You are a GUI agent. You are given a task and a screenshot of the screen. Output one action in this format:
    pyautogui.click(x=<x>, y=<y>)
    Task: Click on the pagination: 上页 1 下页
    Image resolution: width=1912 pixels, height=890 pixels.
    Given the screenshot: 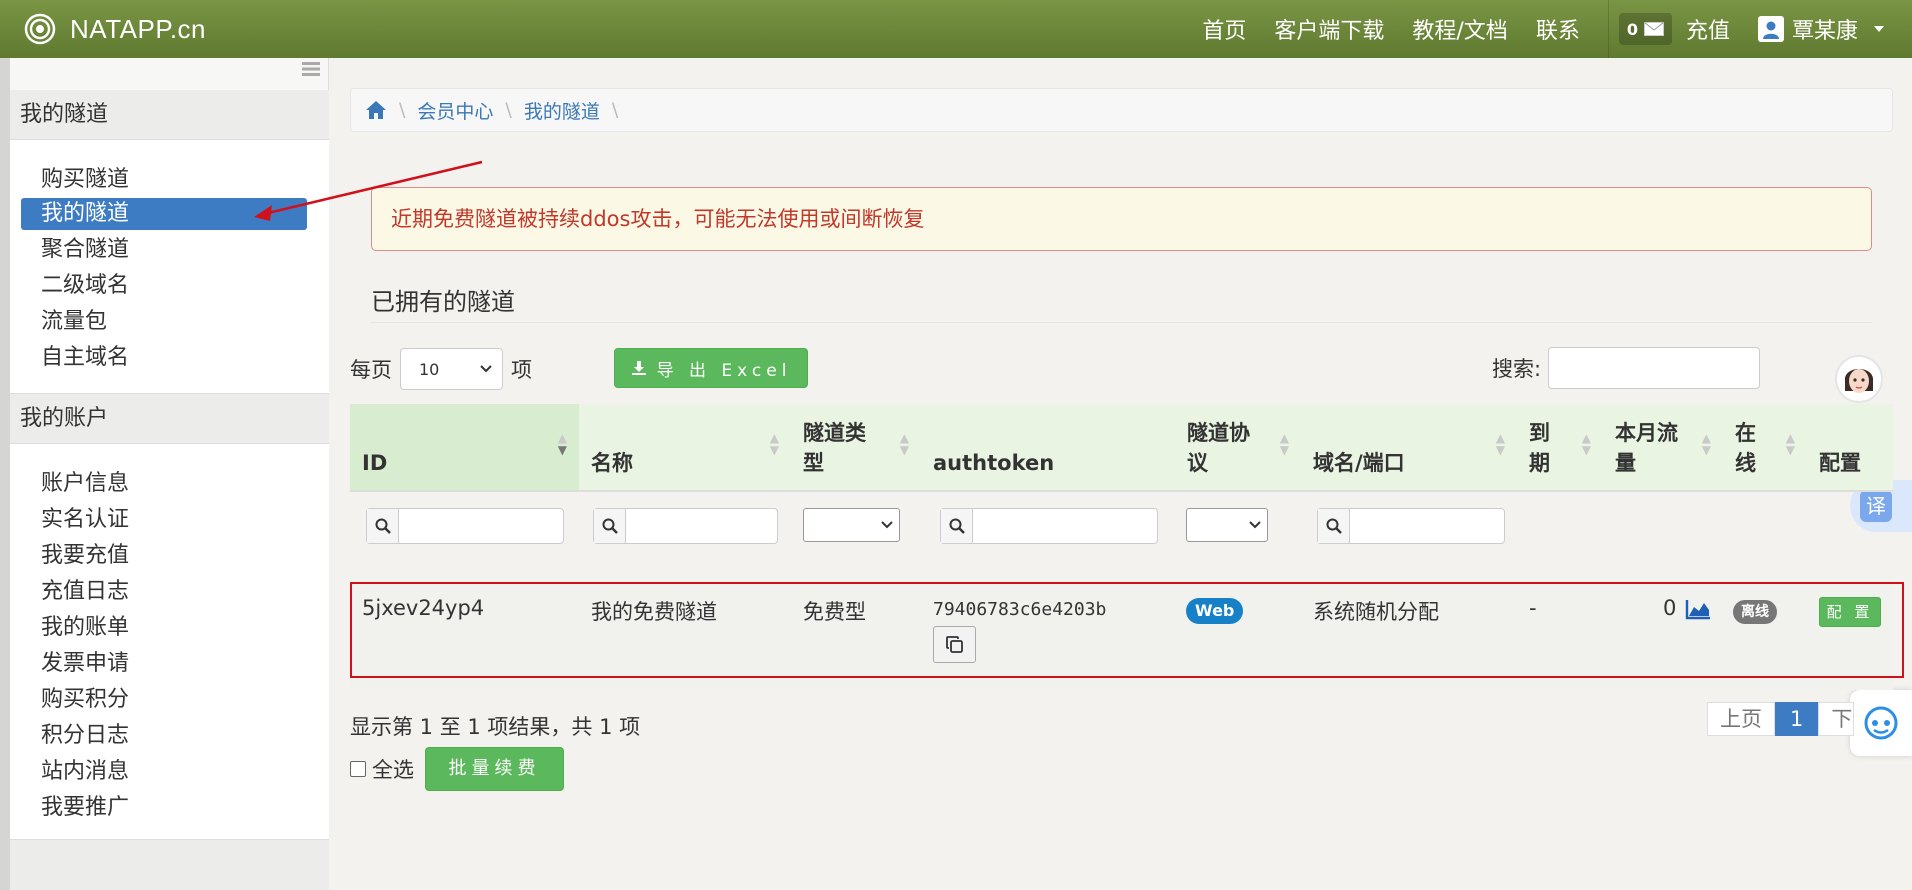 What is the action you would take?
    pyautogui.click(x=1781, y=719)
    